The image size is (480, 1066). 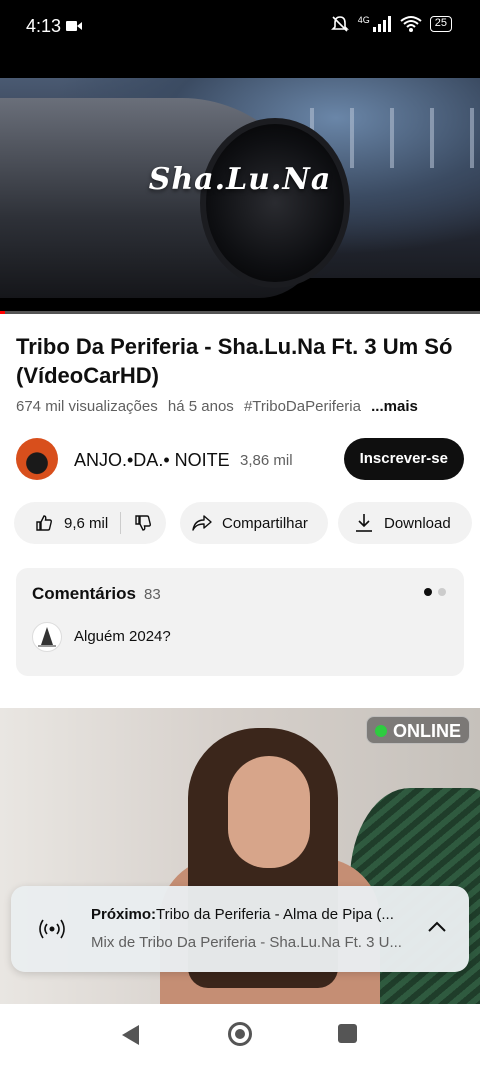 What do you see at coordinates (275, 203) in the screenshot?
I see `car-wheel` at bounding box center [275, 203].